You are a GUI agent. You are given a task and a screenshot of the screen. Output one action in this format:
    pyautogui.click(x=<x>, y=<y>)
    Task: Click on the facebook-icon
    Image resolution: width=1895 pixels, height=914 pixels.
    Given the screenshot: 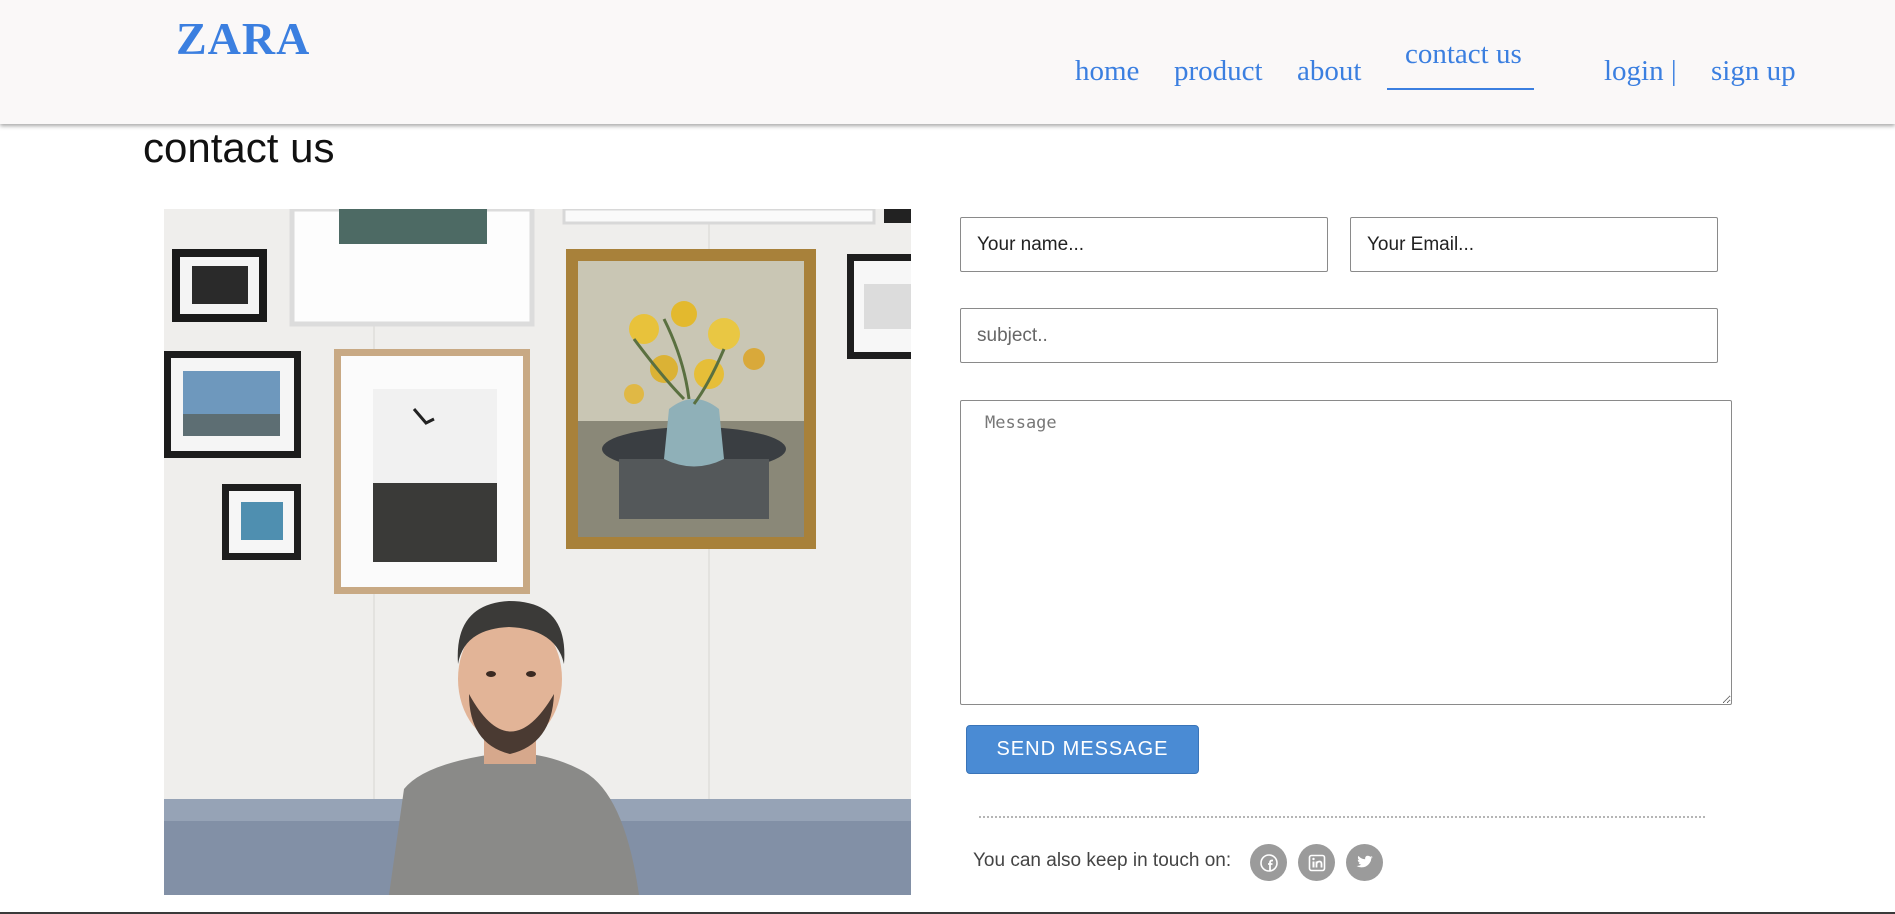 What is the action you would take?
    pyautogui.click(x=1268, y=862)
    